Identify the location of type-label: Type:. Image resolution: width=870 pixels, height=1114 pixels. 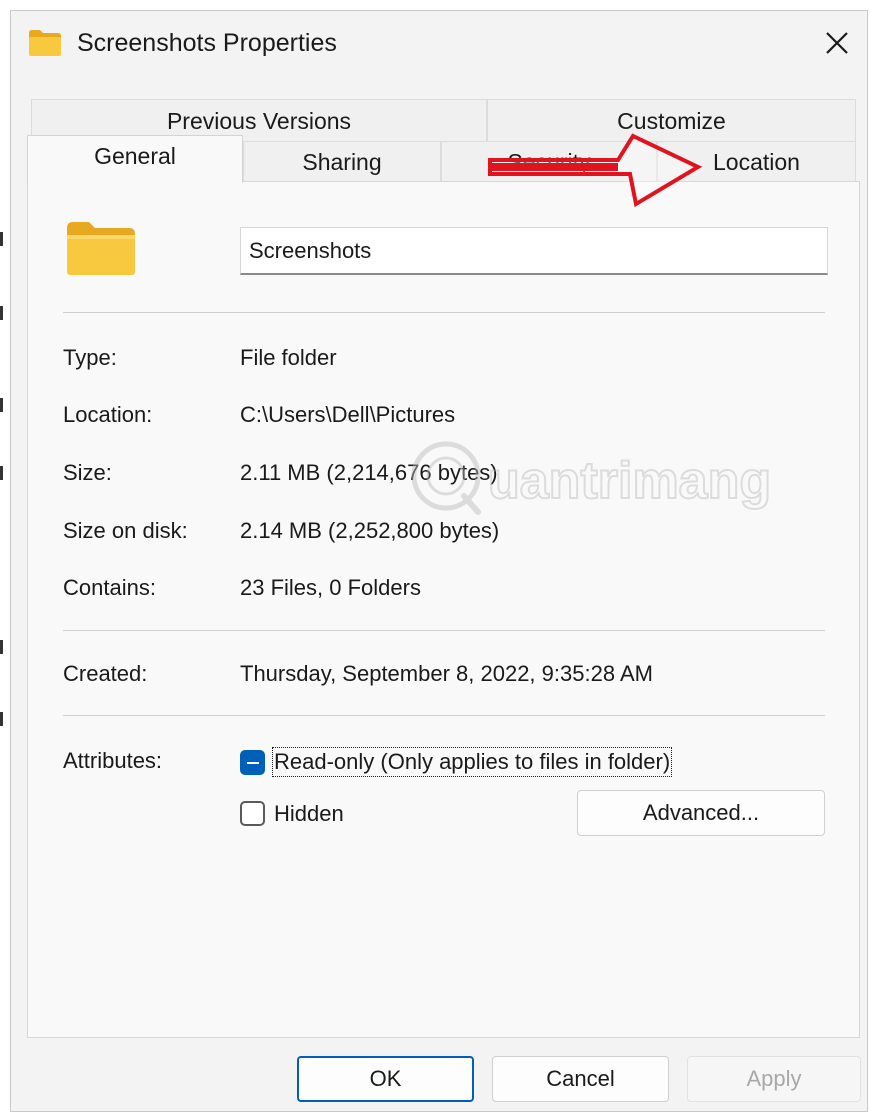
(90, 357).